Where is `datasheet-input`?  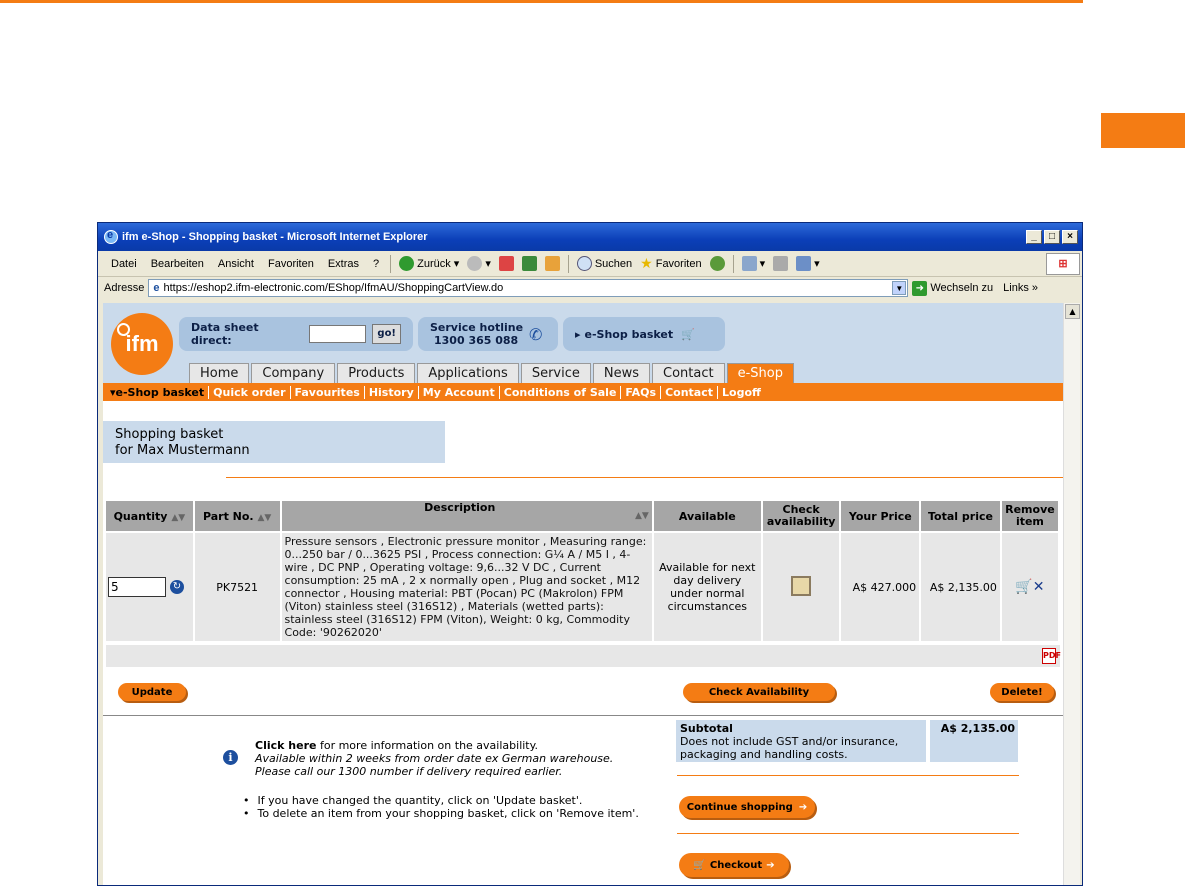 datasheet-input is located at coordinates (337, 334).